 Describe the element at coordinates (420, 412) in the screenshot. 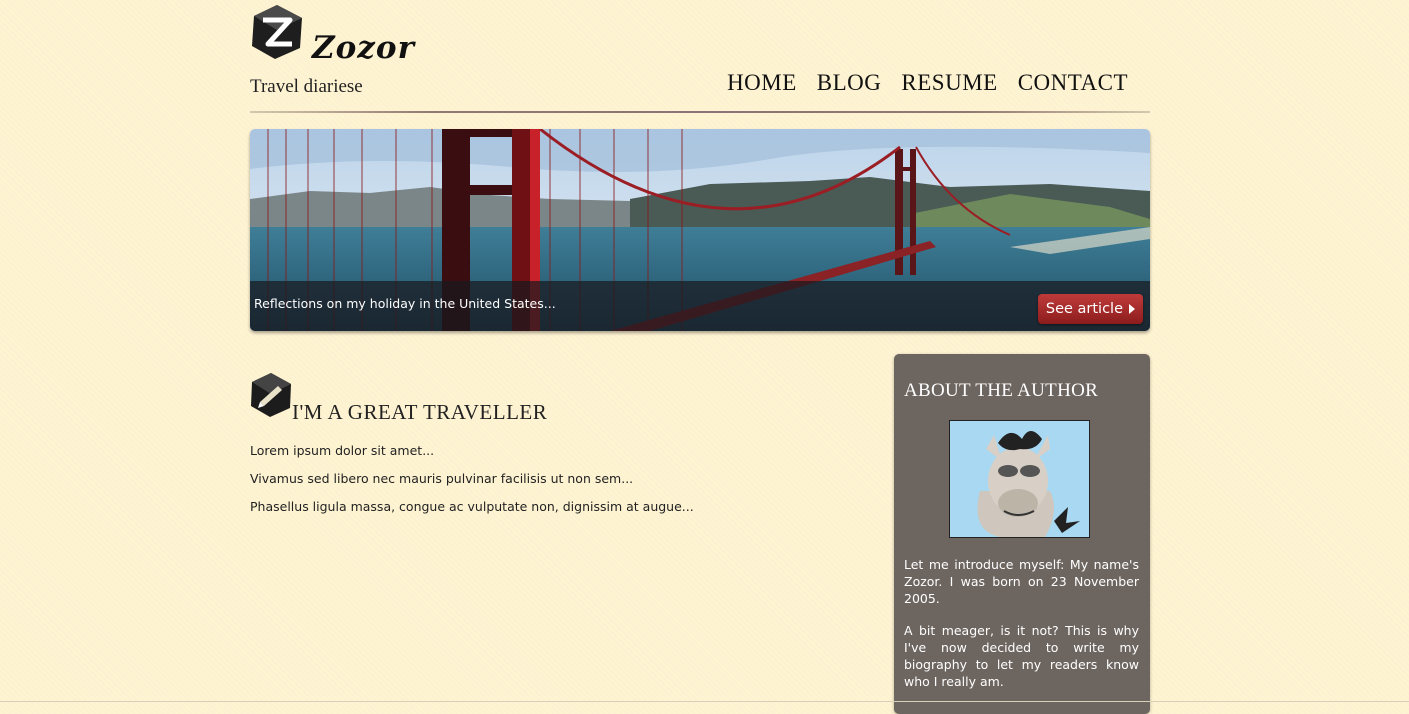

I see `post-title: I'M A GREAT TRAVELLER` at that location.